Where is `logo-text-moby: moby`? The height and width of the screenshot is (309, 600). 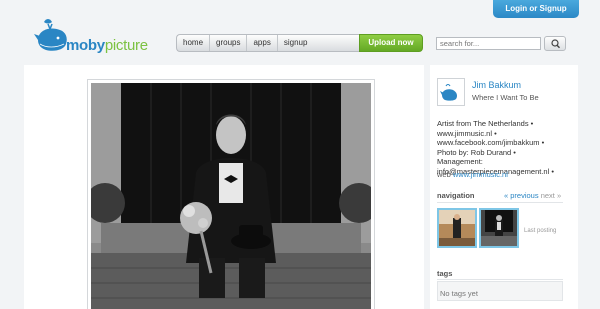 logo-text-moby: moby is located at coordinates (85, 45).